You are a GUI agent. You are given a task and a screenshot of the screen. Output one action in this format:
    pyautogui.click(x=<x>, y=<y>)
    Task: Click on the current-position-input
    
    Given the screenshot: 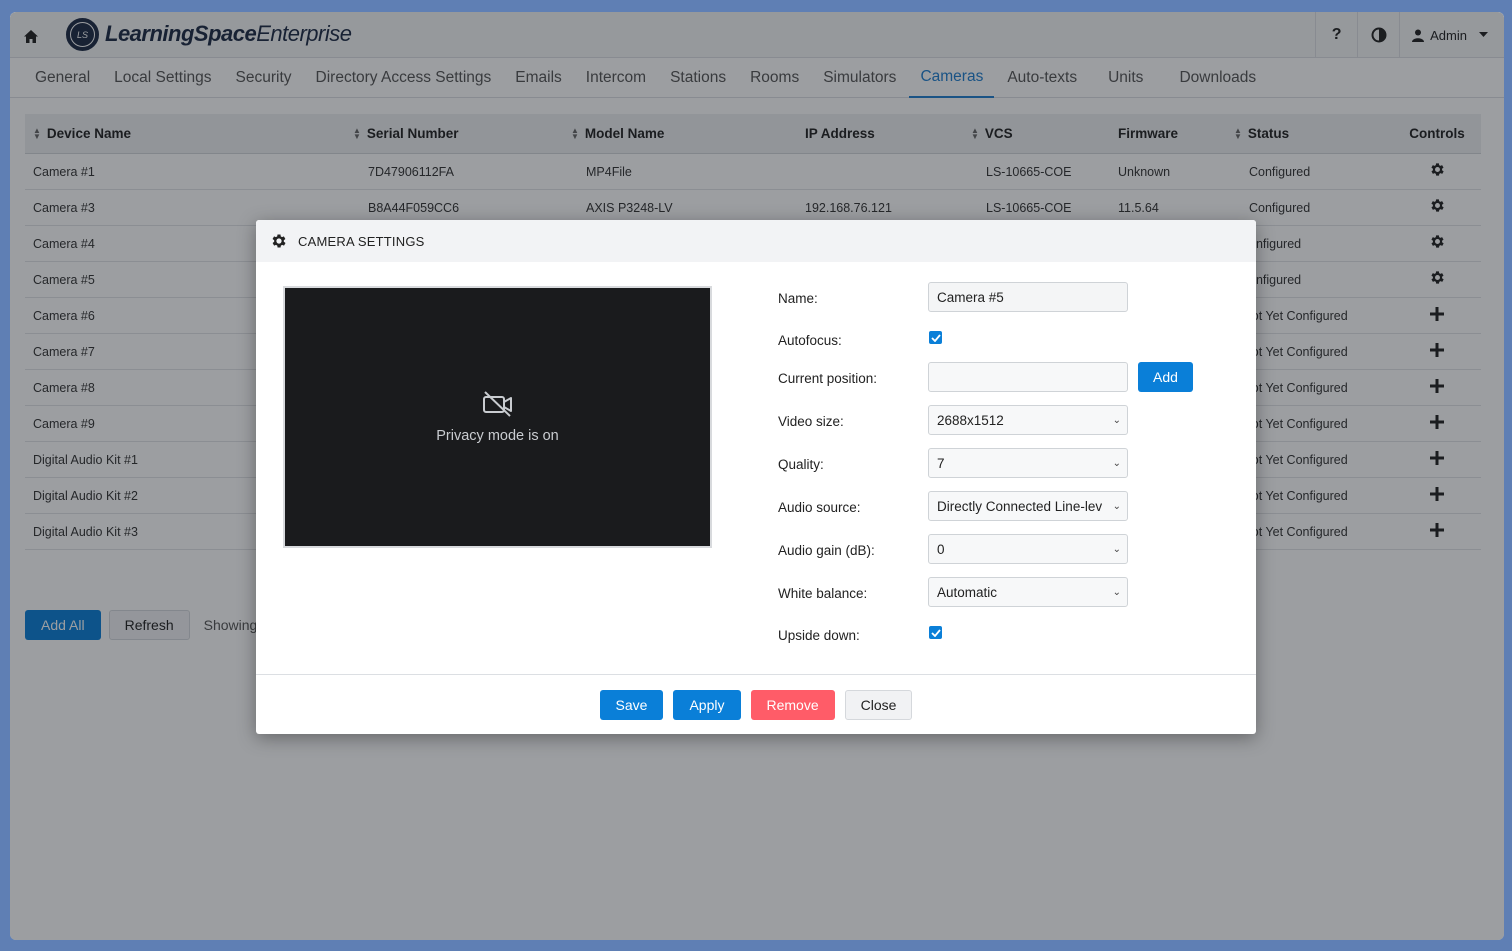 What is the action you would take?
    pyautogui.click(x=1028, y=377)
    